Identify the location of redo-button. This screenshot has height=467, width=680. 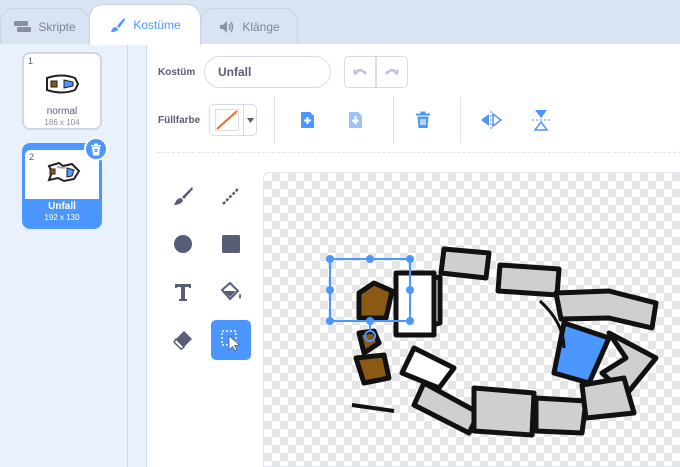
(392, 72).